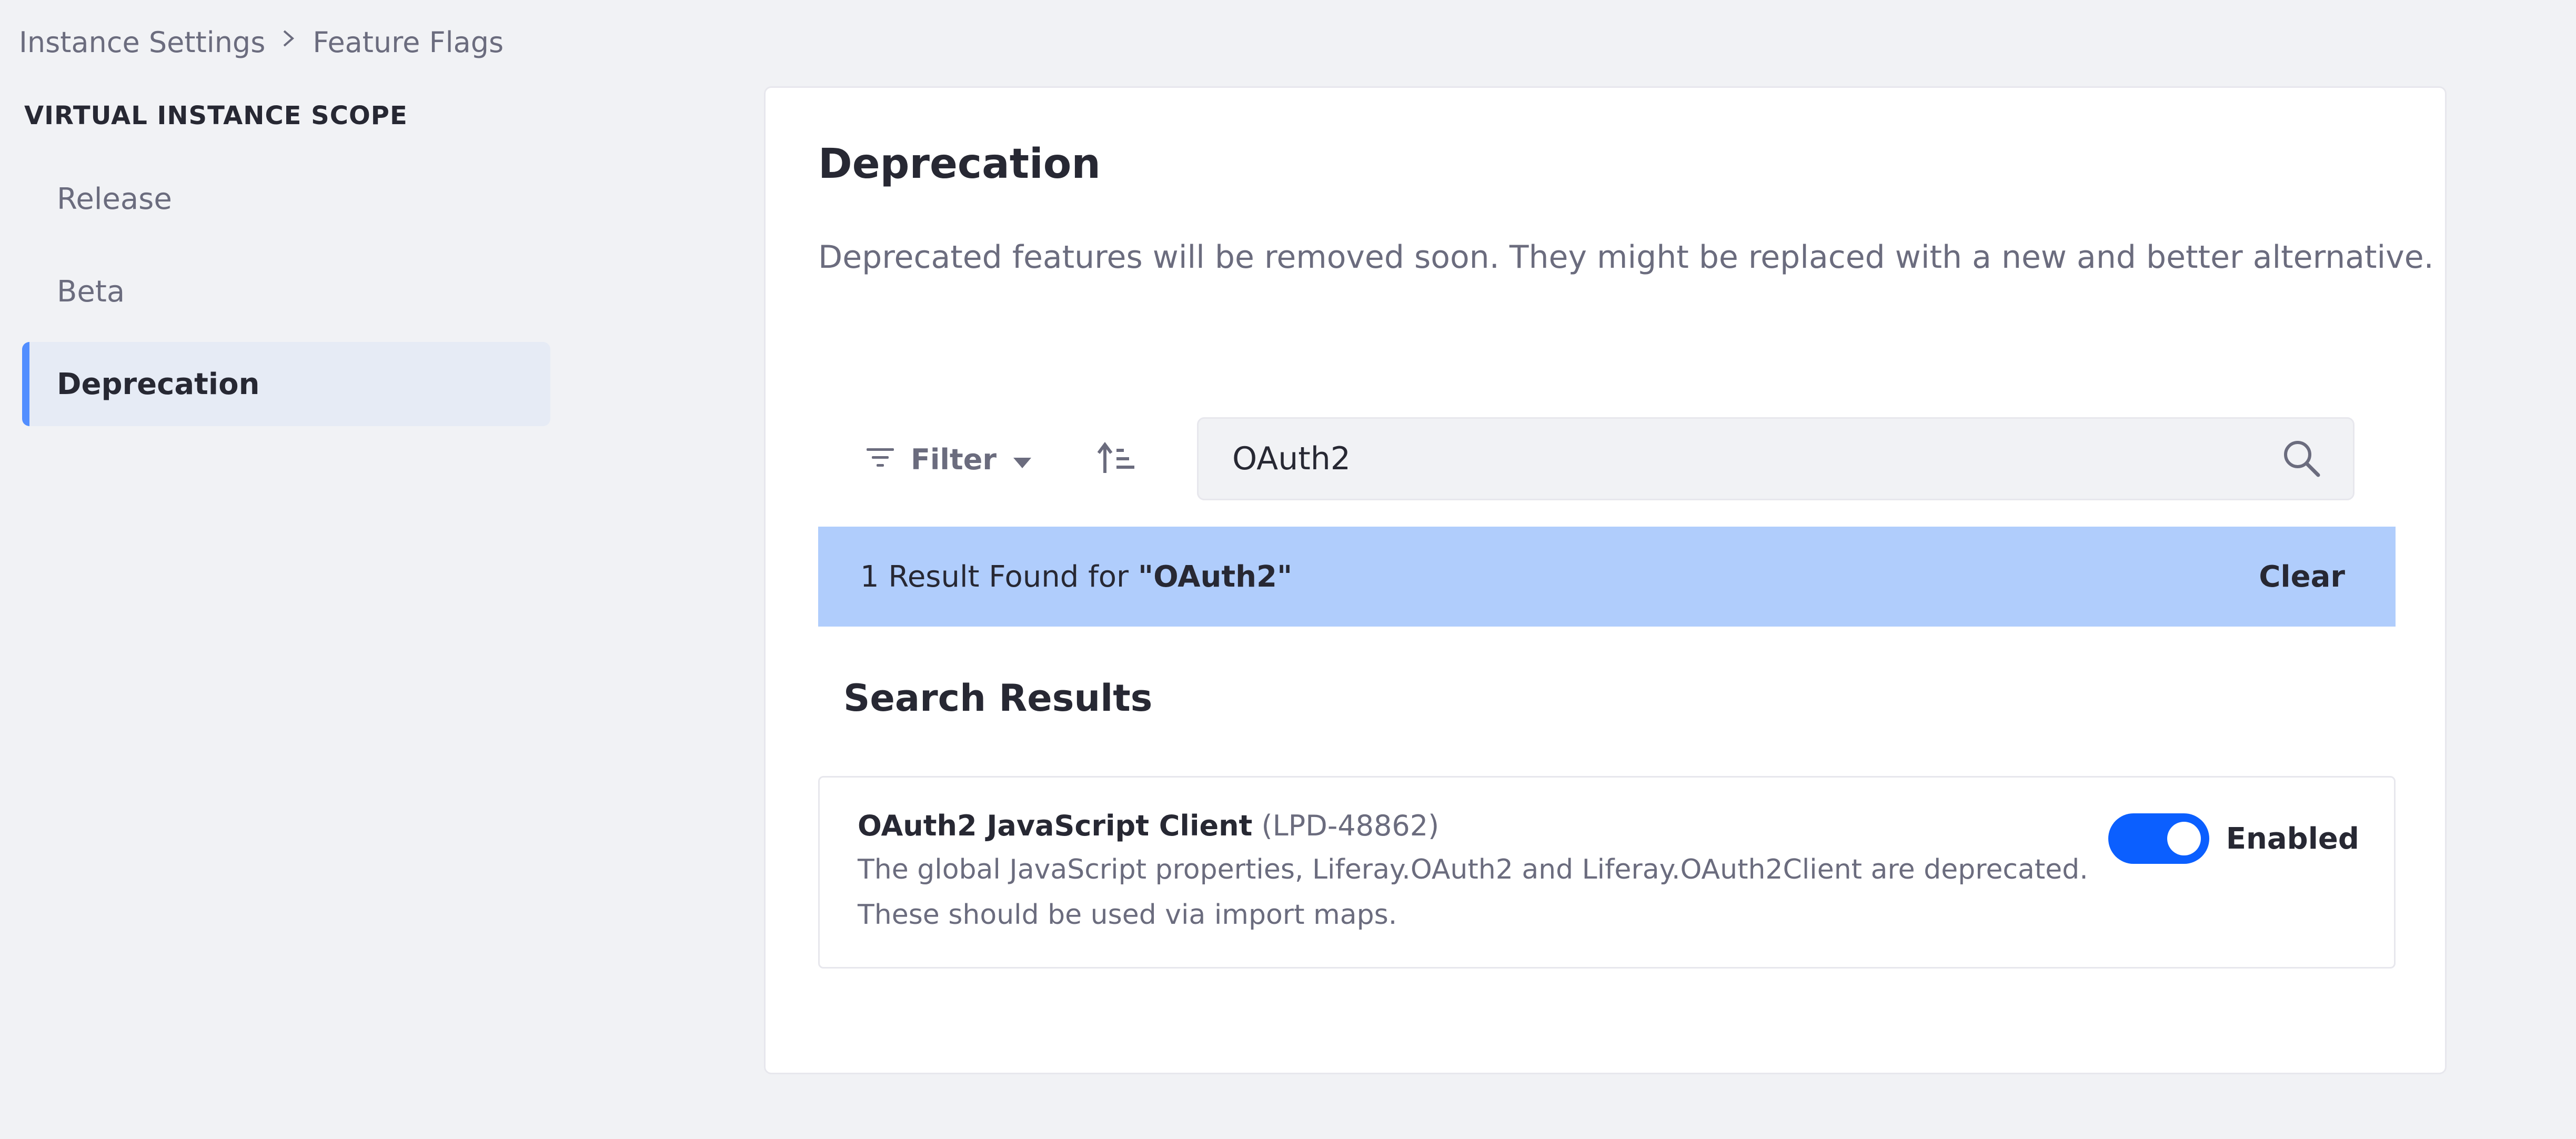 This screenshot has height=1139, width=2576. I want to click on feature-flag-toggle-group: Enabled, so click(2233, 838).